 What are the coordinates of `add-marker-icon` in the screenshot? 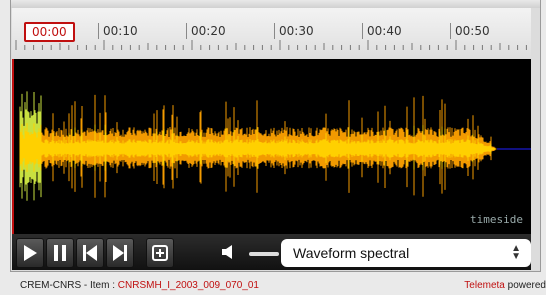 It's located at (160, 253).